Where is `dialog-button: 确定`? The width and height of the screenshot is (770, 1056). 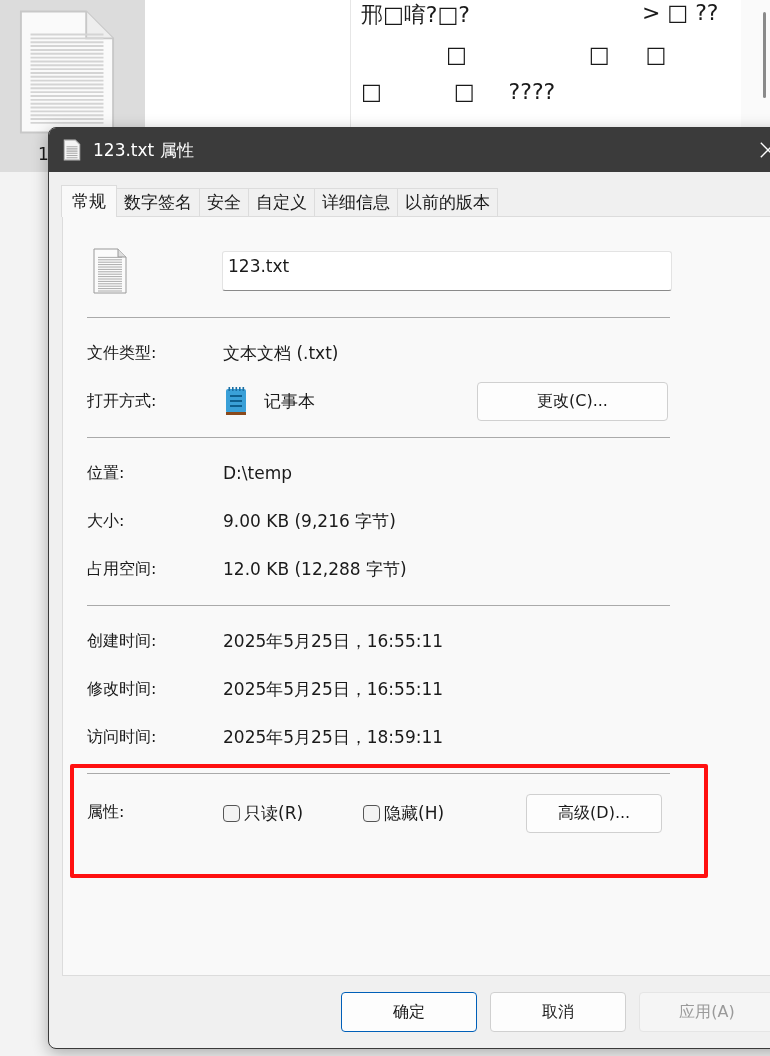 dialog-button: 确定 is located at coordinates (409, 1012).